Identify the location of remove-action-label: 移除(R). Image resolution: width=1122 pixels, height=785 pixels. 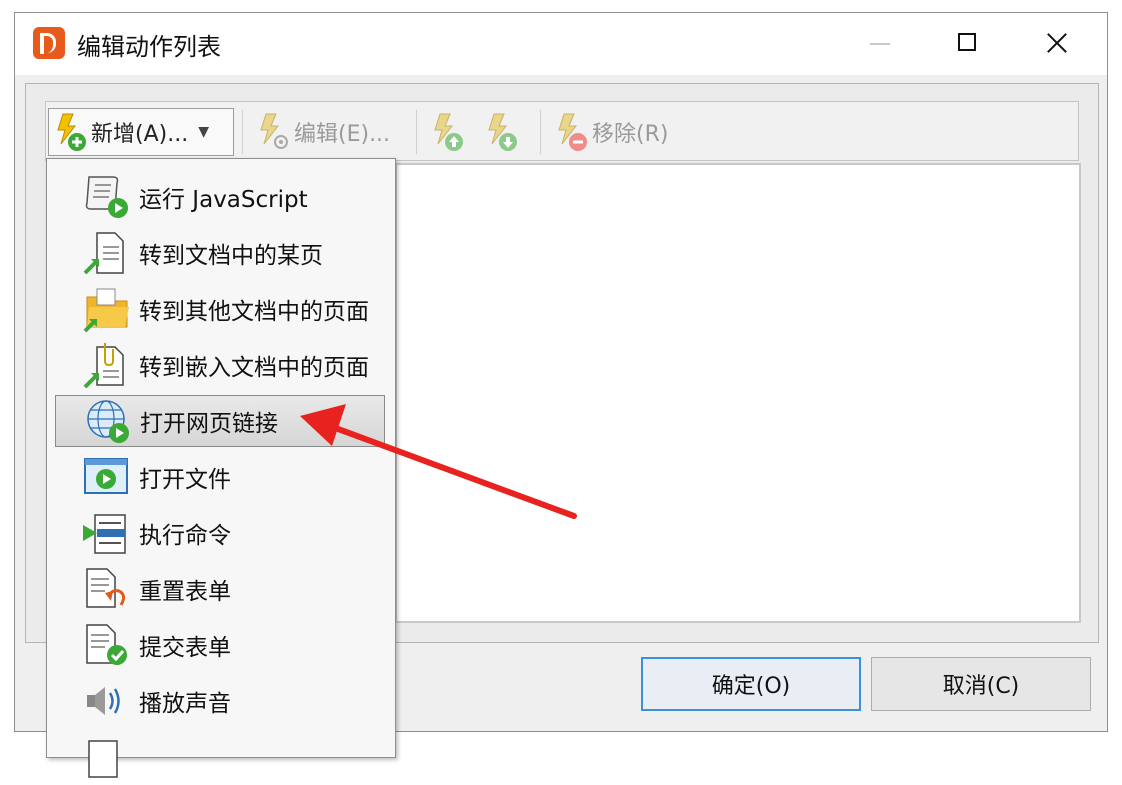
(630, 134).